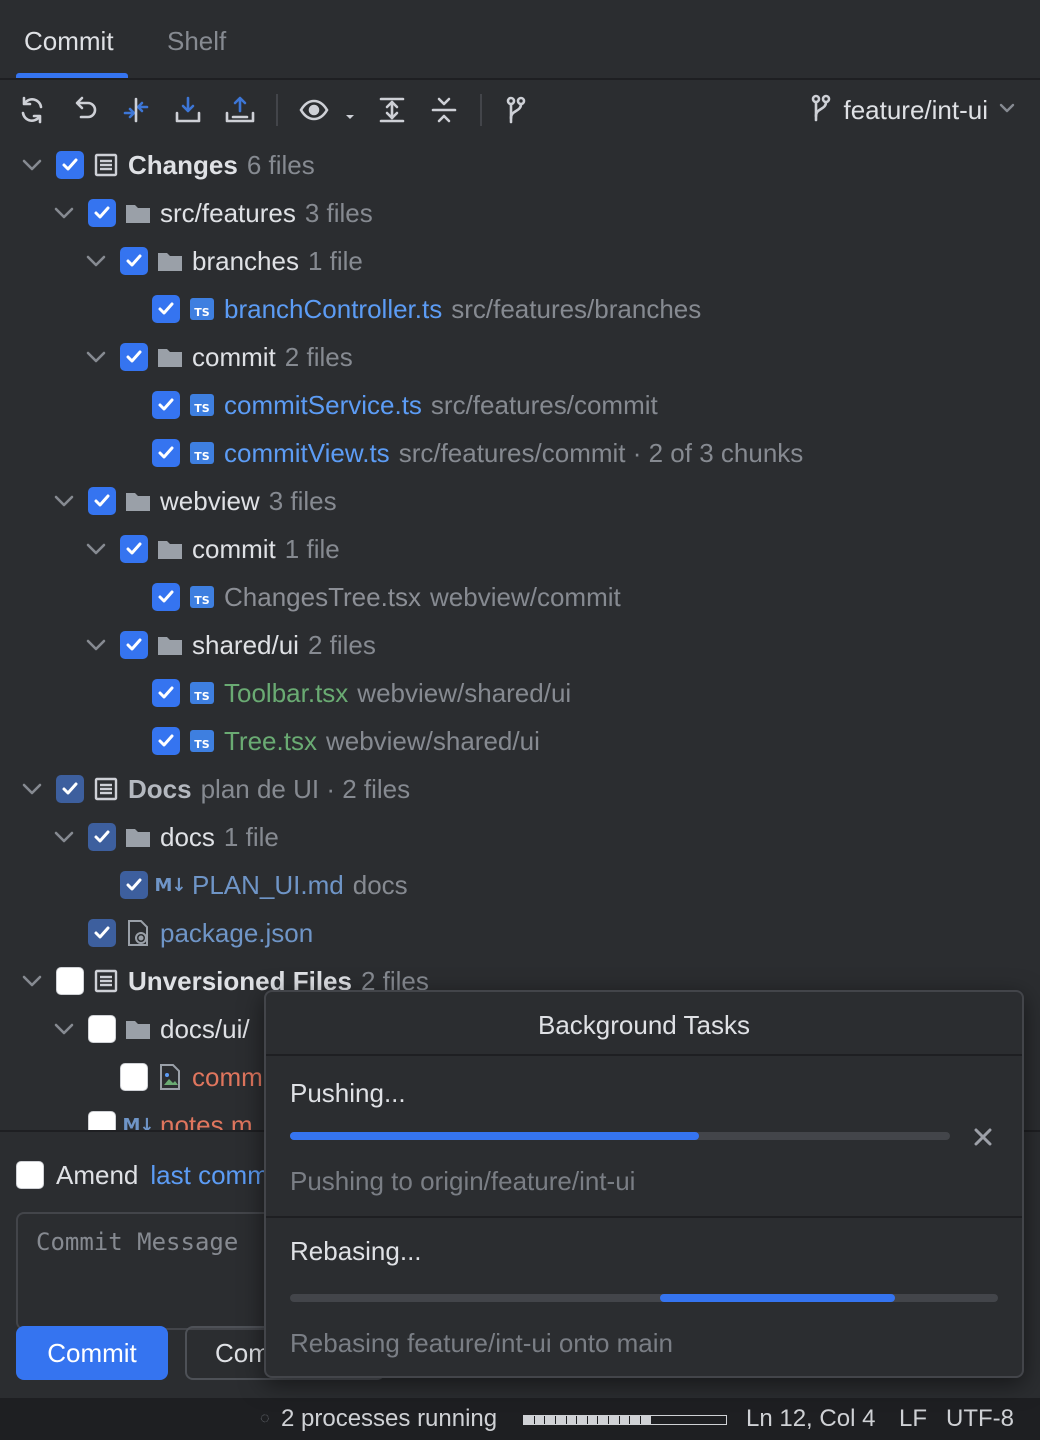  Describe the element at coordinates (644, 1024) in the screenshot. I see `popup-title: Background Tasks` at that location.